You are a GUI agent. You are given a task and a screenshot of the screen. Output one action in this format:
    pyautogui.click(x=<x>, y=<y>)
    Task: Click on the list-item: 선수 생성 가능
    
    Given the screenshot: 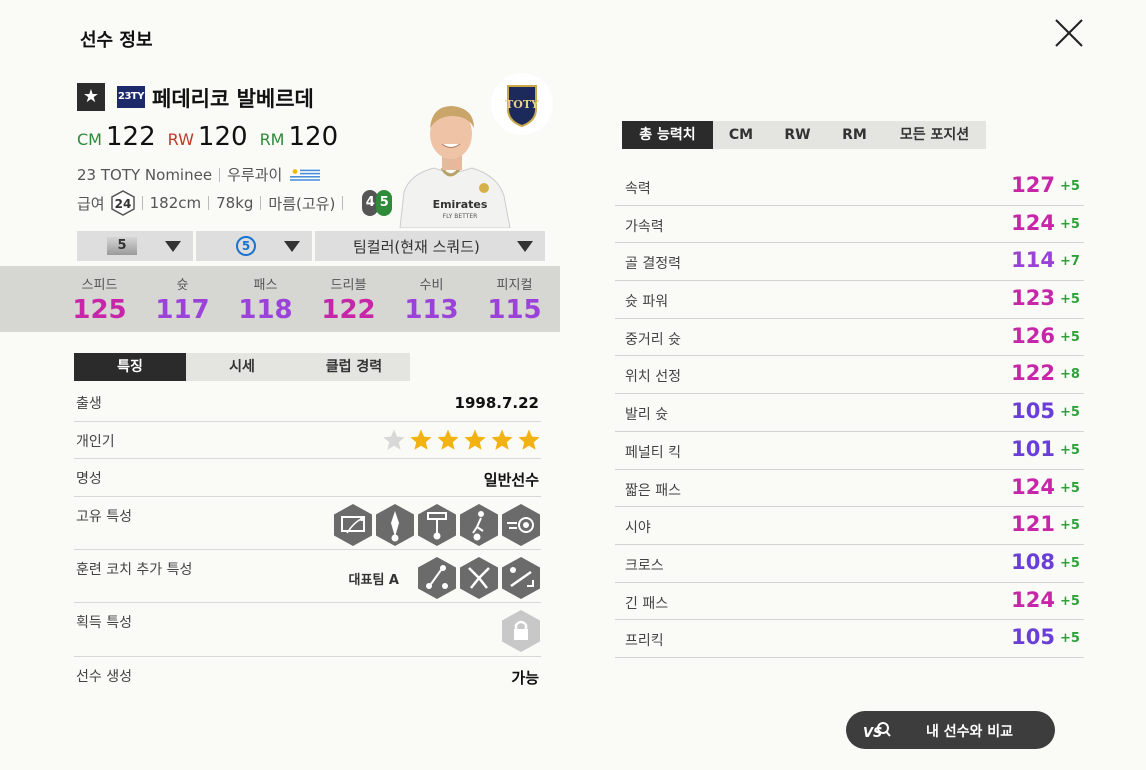 What is the action you would take?
    pyautogui.click(x=307, y=678)
    